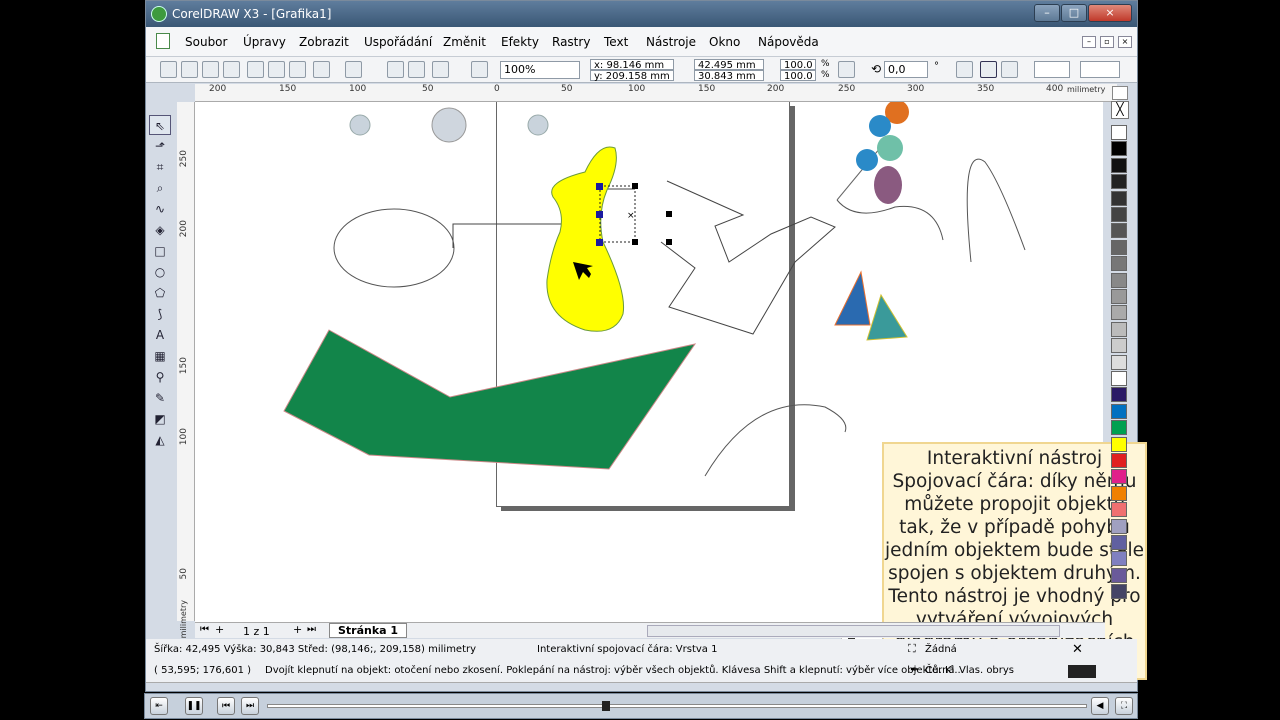  I want to click on menu-zmenit: Změnit, so click(464, 42).